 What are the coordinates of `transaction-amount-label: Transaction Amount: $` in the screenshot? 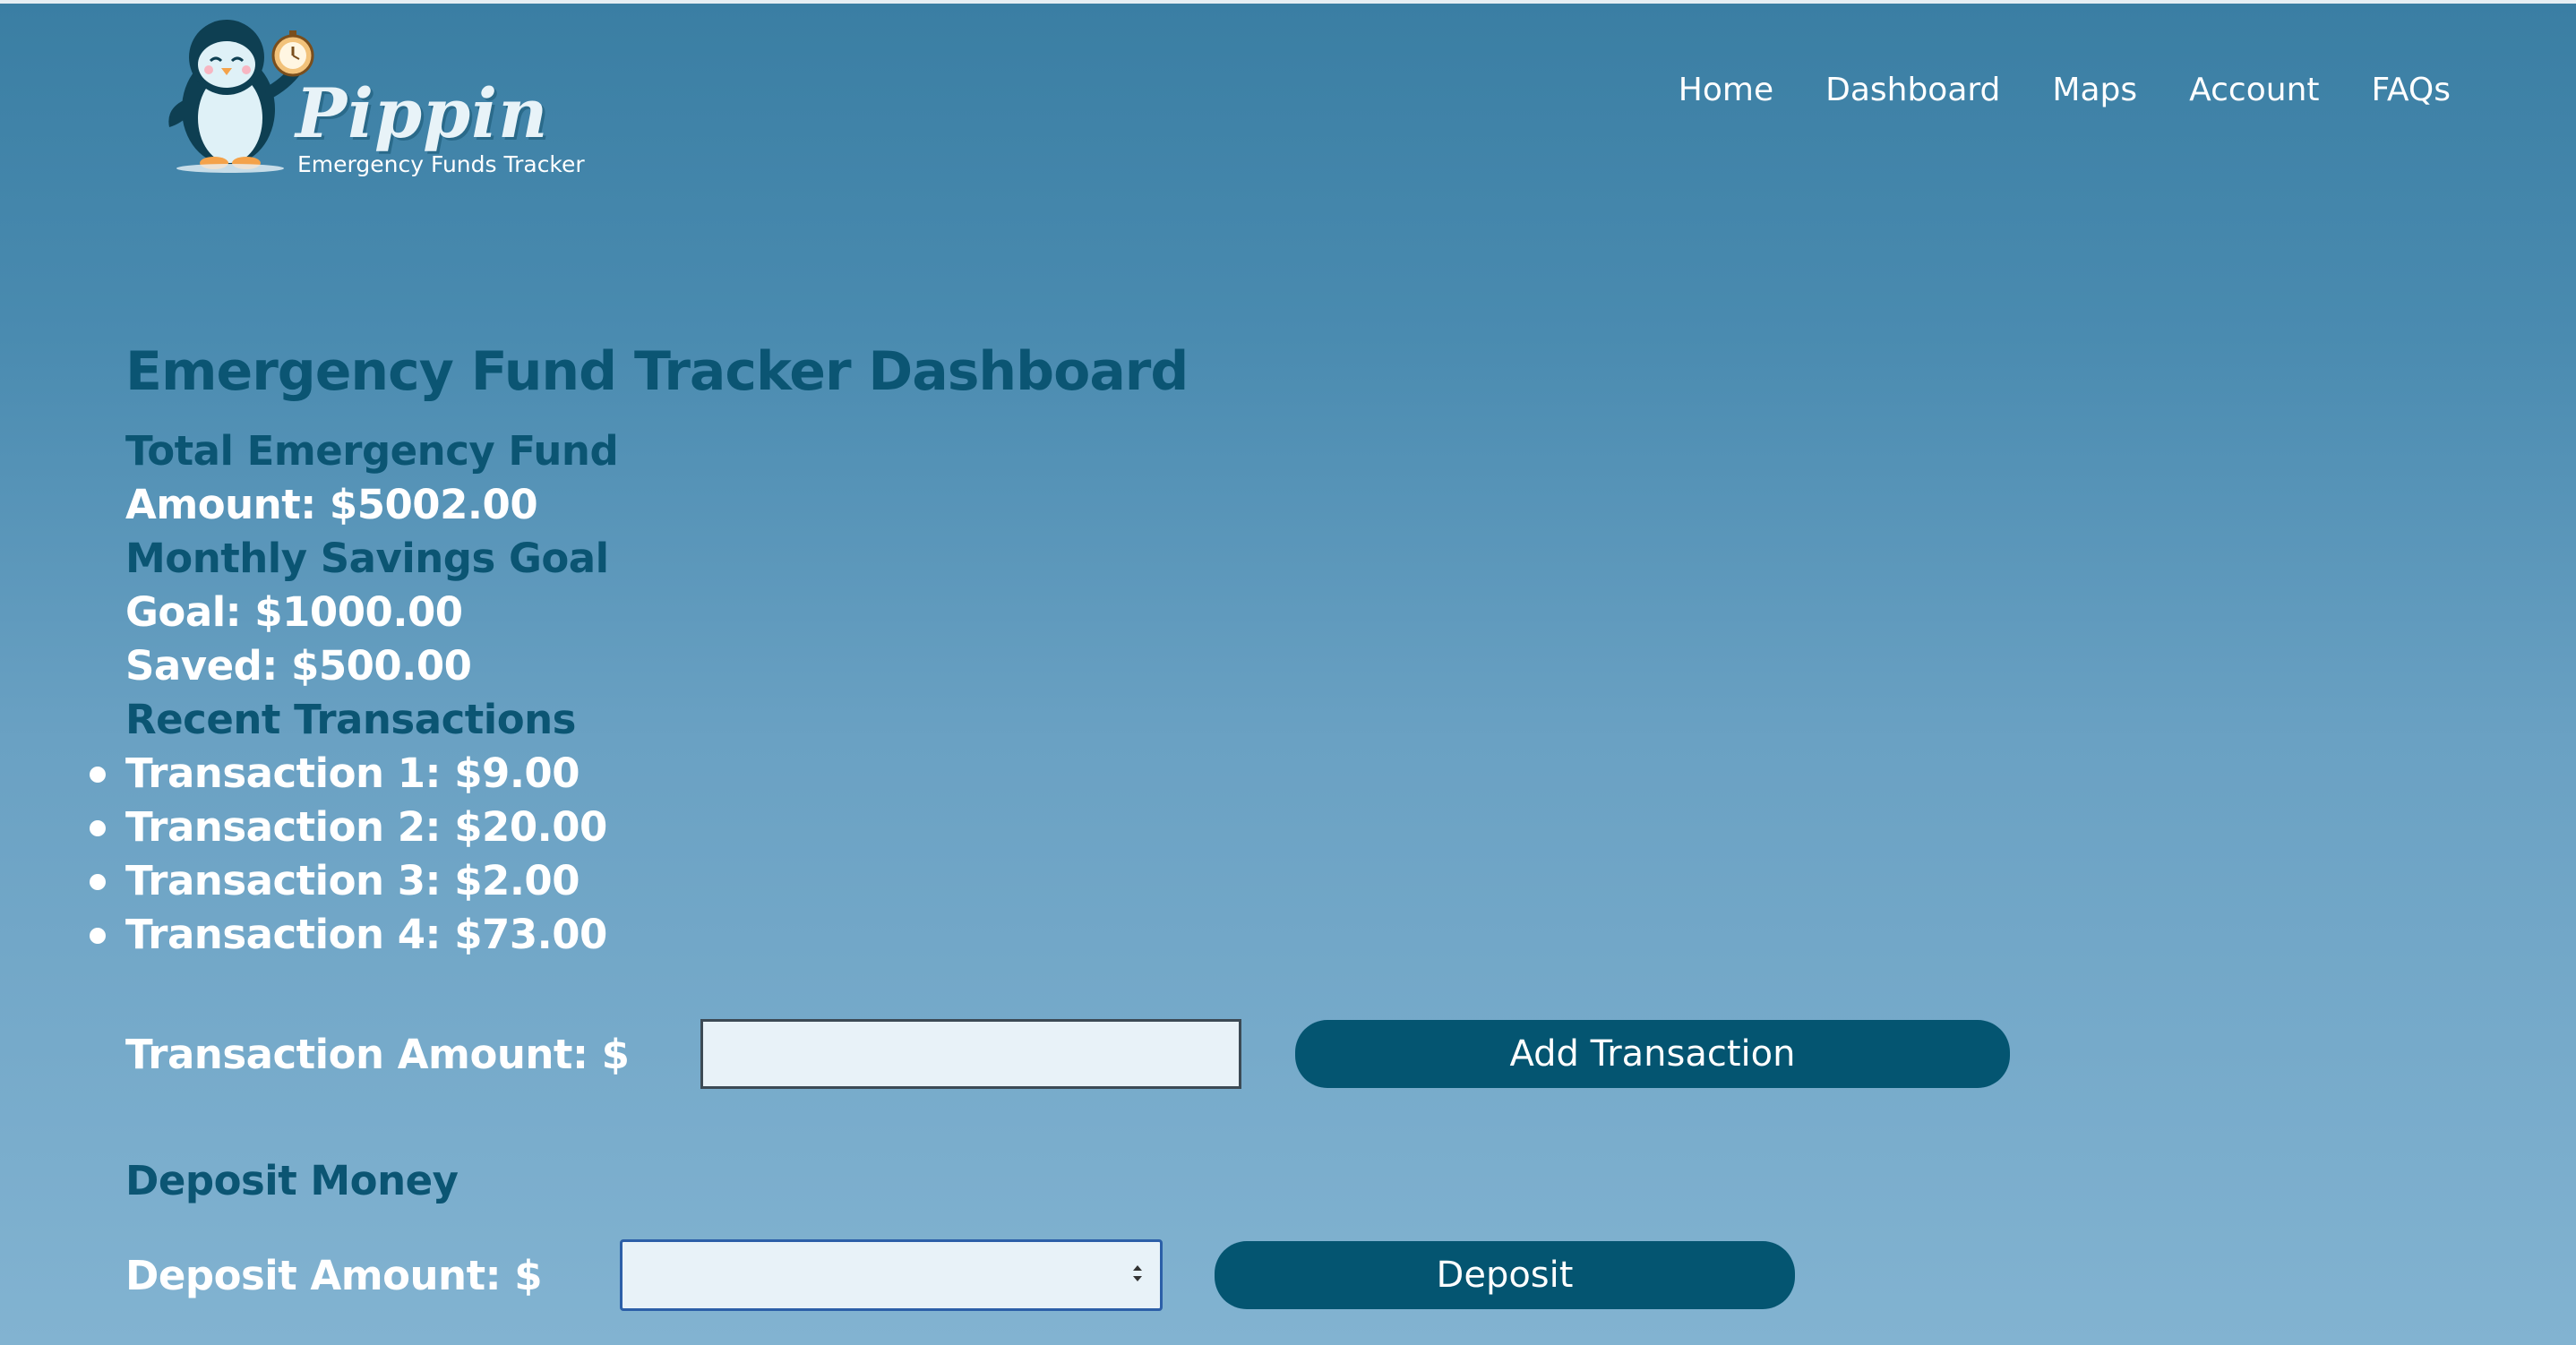 It's located at (377, 1054).